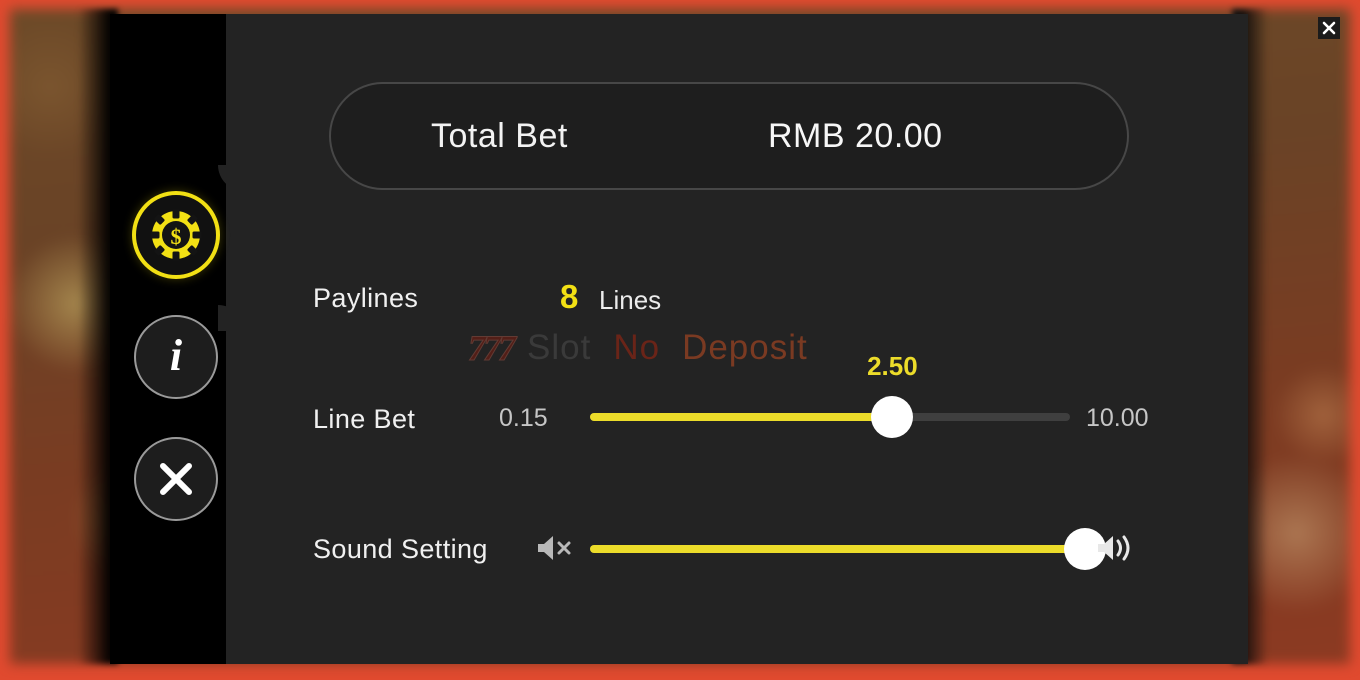 This screenshot has height=680, width=1360. What do you see at coordinates (364, 419) in the screenshot?
I see `line-bet-label: Line Bet` at bounding box center [364, 419].